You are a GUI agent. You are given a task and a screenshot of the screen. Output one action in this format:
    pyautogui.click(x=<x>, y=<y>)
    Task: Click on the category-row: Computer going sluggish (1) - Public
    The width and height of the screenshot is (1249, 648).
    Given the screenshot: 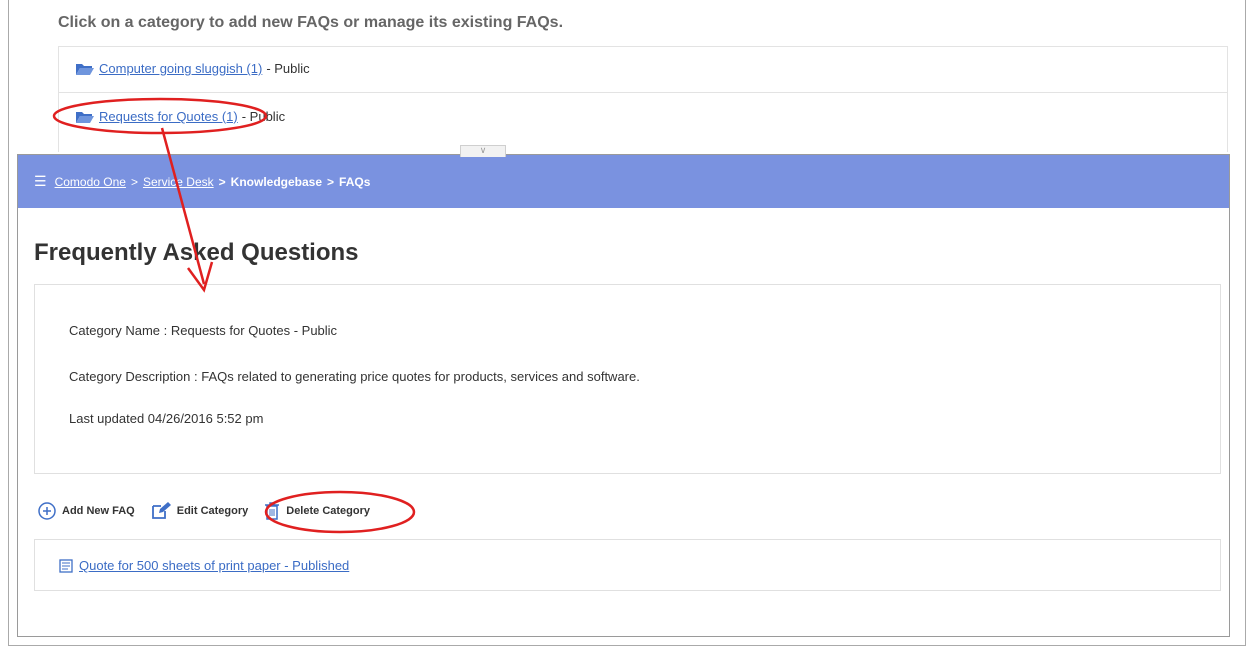 What is the action you would take?
    pyautogui.click(x=643, y=69)
    